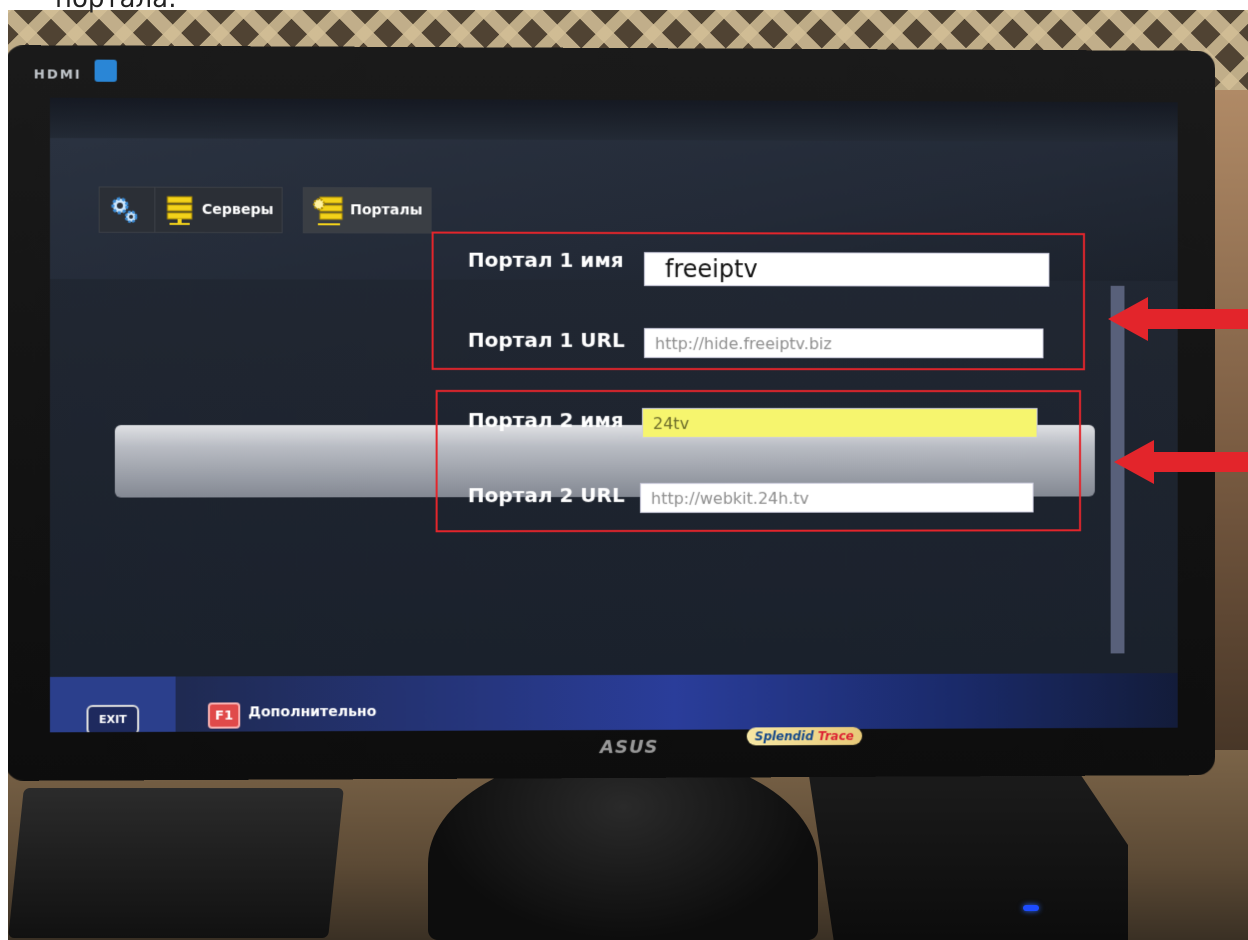 This screenshot has width=1248, height=940. I want to click on tab-settings, so click(127, 209).